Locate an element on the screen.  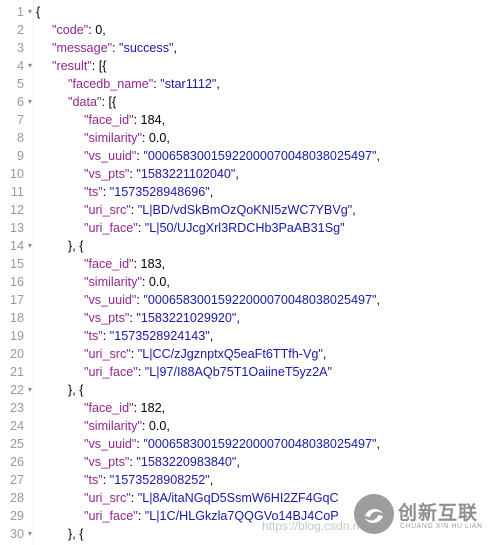
json-string: "L|8A/itaNGqD5SsmW6HI2ZF4GqC is located at coordinates (238, 498).